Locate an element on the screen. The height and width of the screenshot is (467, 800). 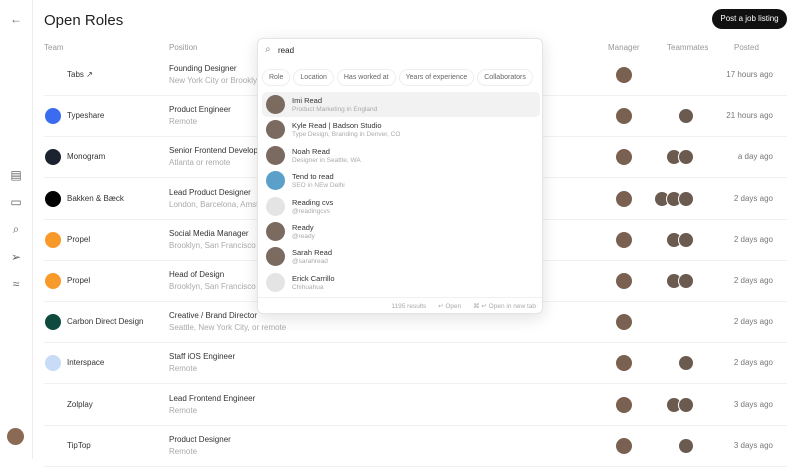
search-result: Sarah Read @sarahread is located at coordinates (401, 256).